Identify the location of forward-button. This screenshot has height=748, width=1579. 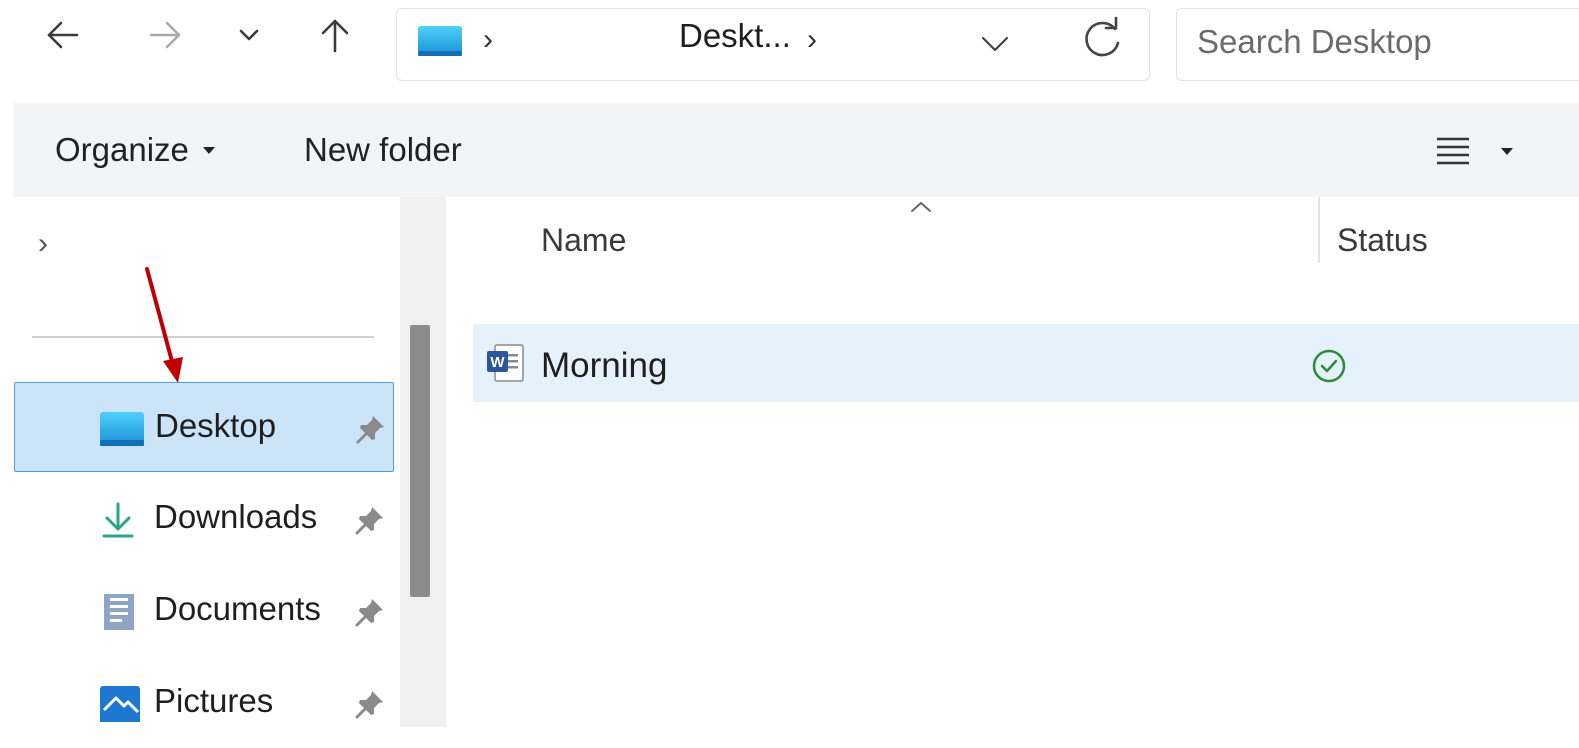
(165, 35).